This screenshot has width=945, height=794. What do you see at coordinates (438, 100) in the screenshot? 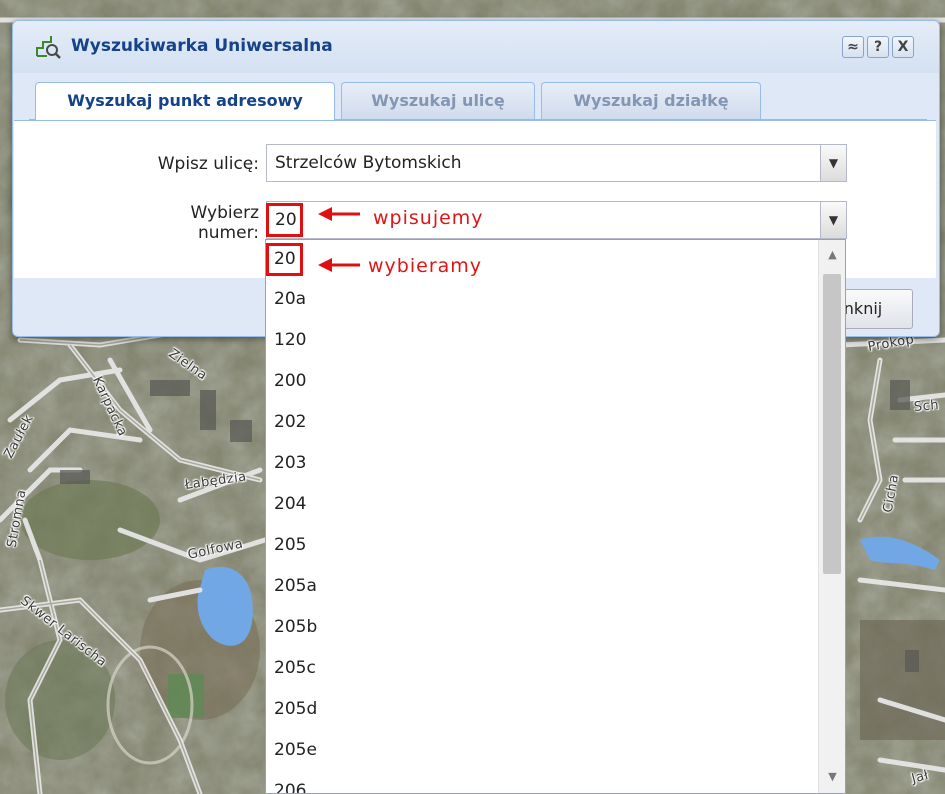
I see `tab-street: Wyszukaj ulicę` at bounding box center [438, 100].